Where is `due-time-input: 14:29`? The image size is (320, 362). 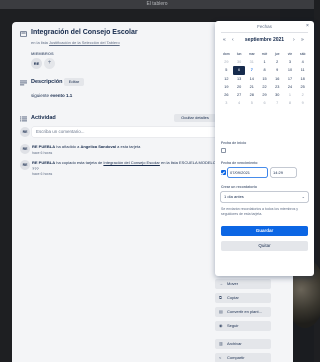
due-time-input: 14:29 is located at coordinates (283, 172).